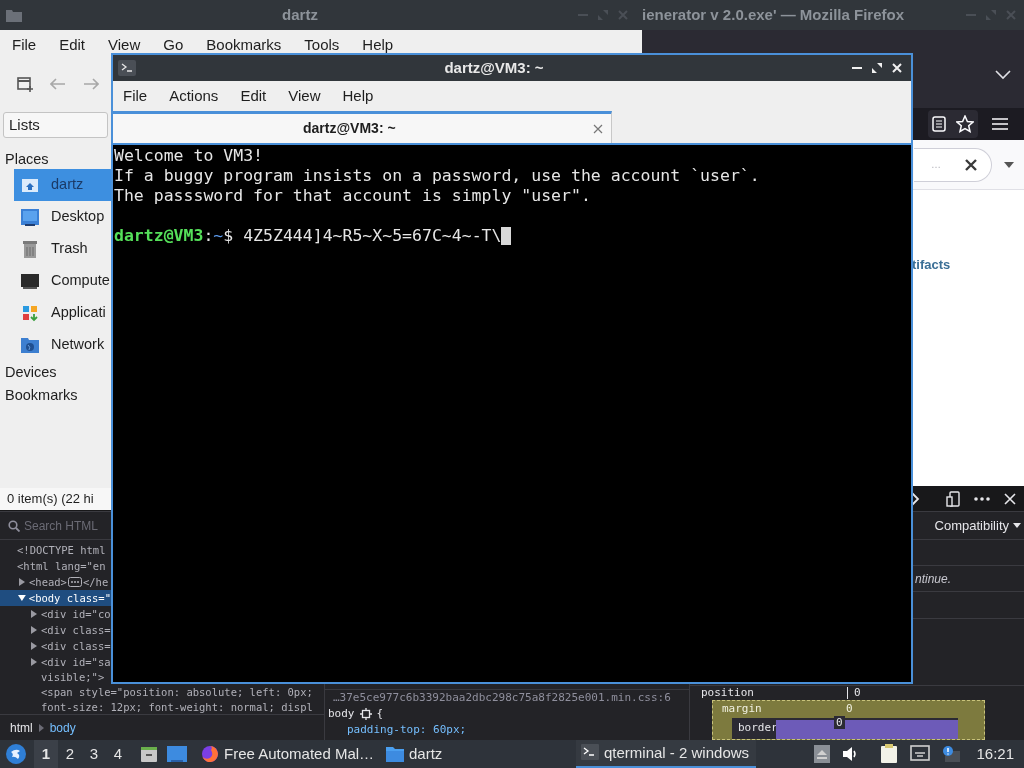 The width and height of the screenshot is (1024, 768). What do you see at coordinates (173, 45) in the screenshot?
I see `menu-item: Go` at bounding box center [173, 45].